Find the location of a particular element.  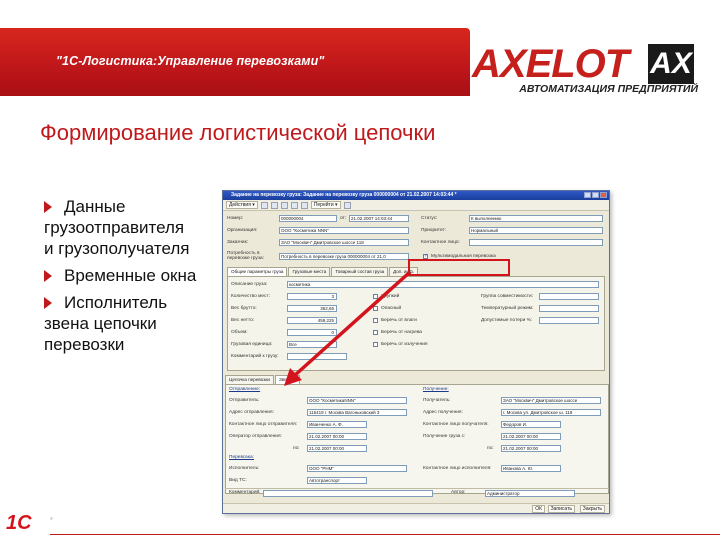

number-field: 000000004 is located at coordinates (308, 218).